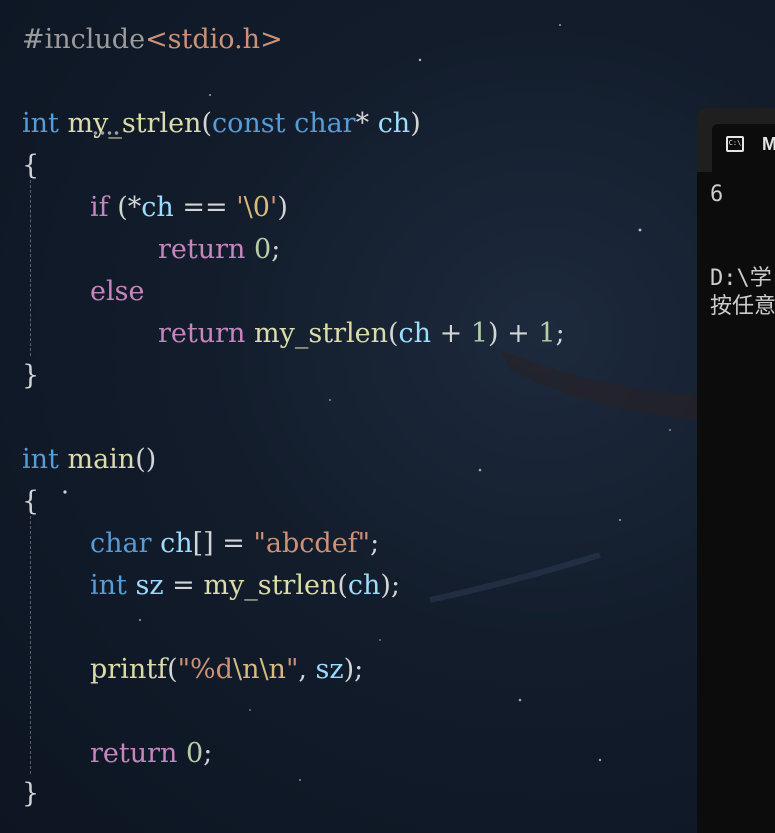  I want to click on code-line-main-signature: int main(), so click(89, 459).